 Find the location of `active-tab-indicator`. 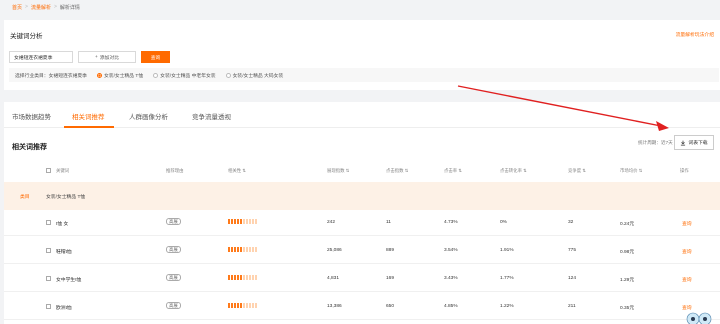

active-tab-indicator is located at coordinates (89, 127).